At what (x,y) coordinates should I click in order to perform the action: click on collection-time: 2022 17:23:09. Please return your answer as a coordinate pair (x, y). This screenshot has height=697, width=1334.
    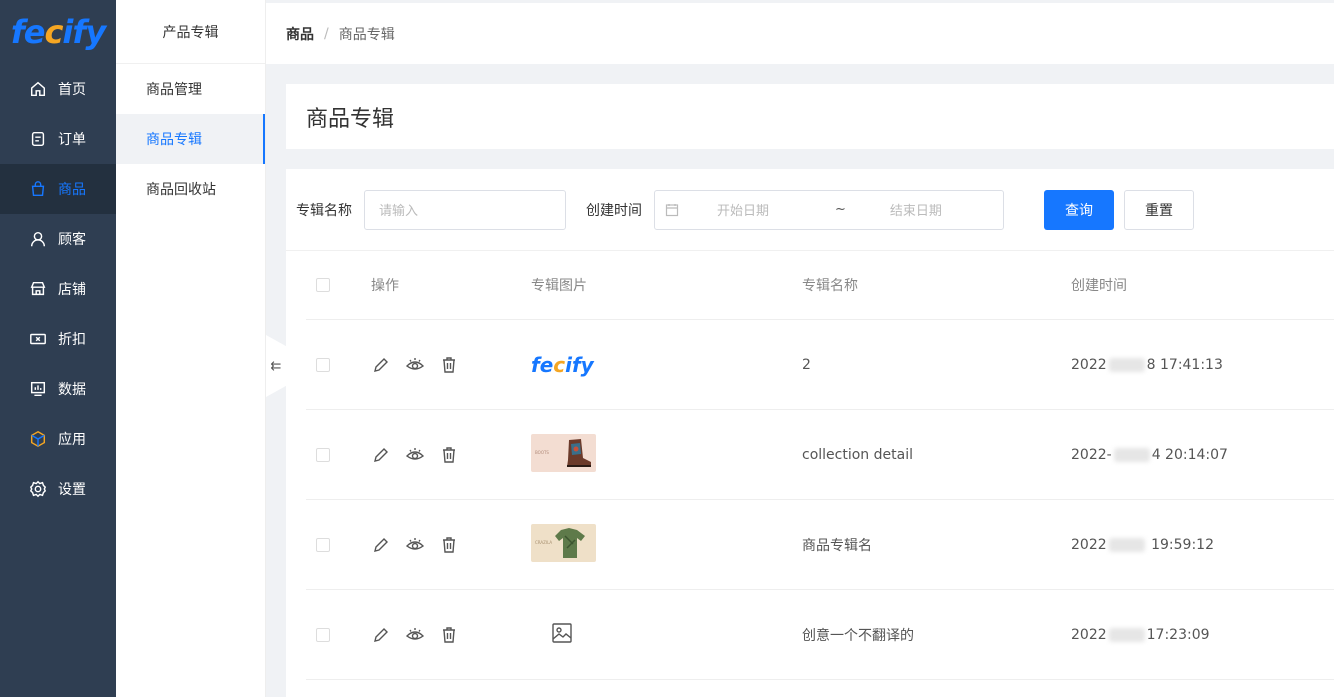
    Looking at the image, I should click on (1140, 634).